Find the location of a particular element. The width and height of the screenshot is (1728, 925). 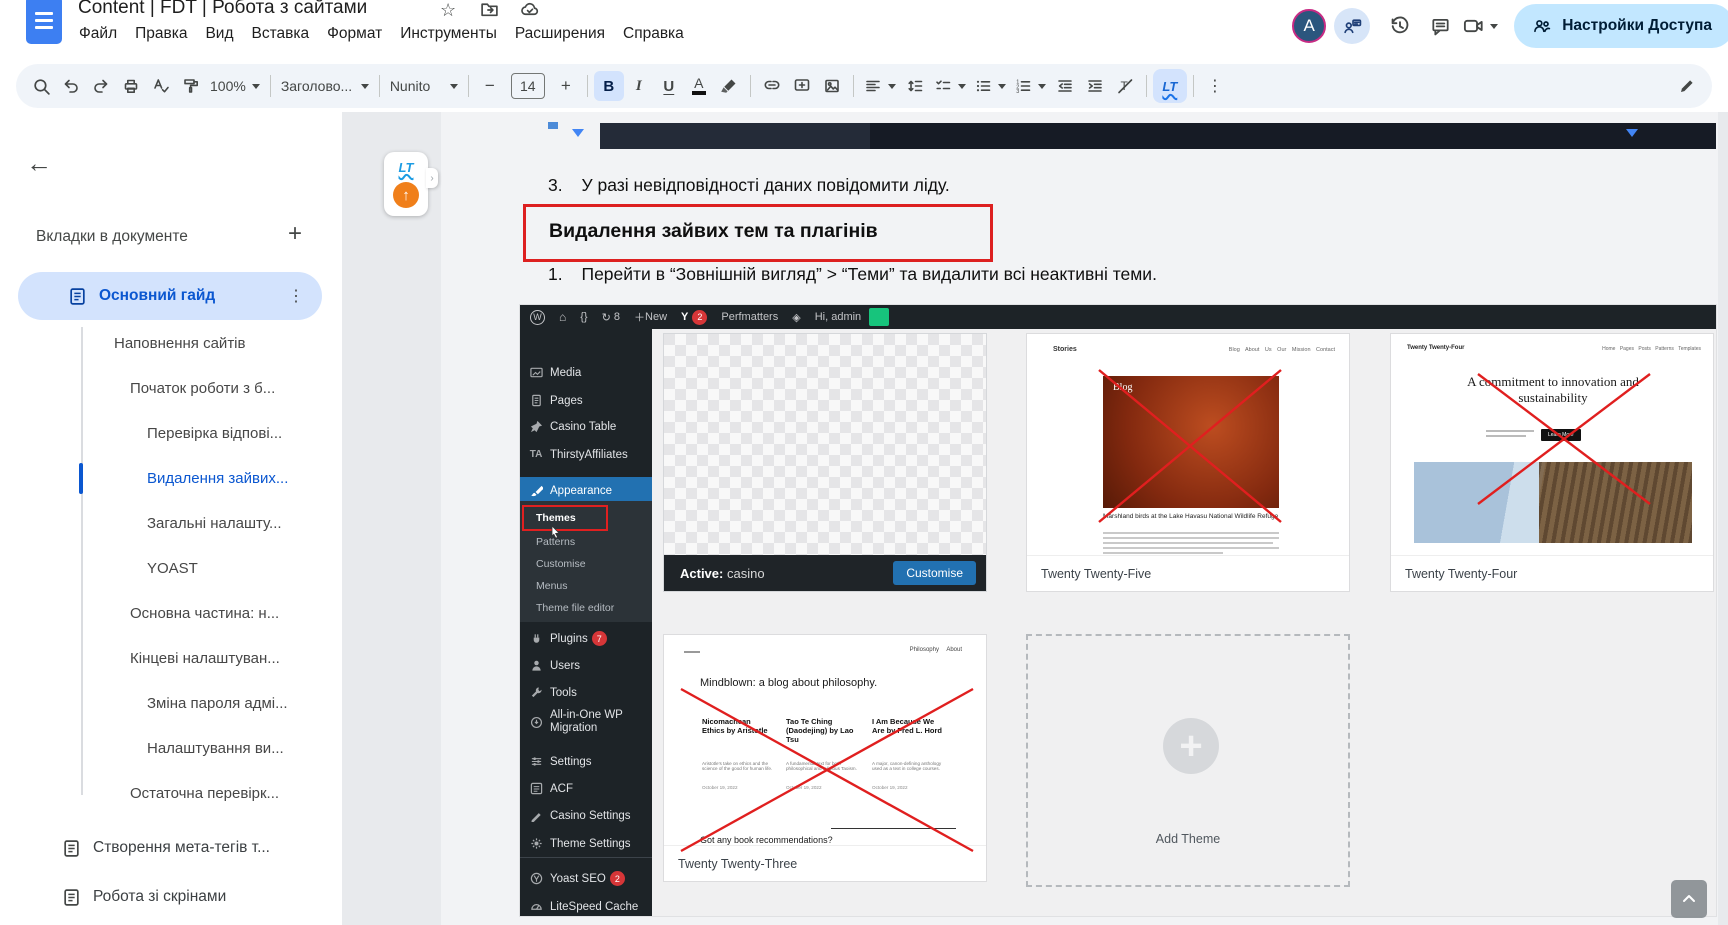

insert-link-button is located at coordinates (772, 86).